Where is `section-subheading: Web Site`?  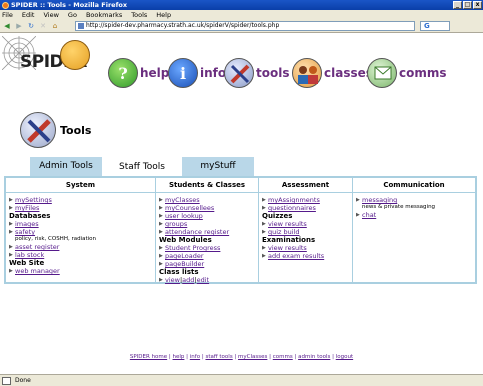
section-subheading: Web Site is located at coordinates (27, 263).